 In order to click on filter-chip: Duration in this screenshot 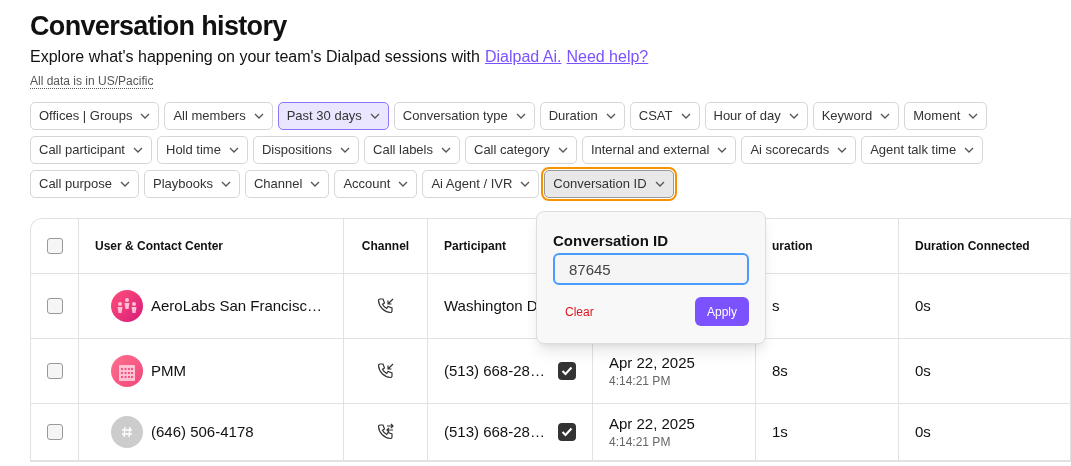, I will do `click(582, 116)`.